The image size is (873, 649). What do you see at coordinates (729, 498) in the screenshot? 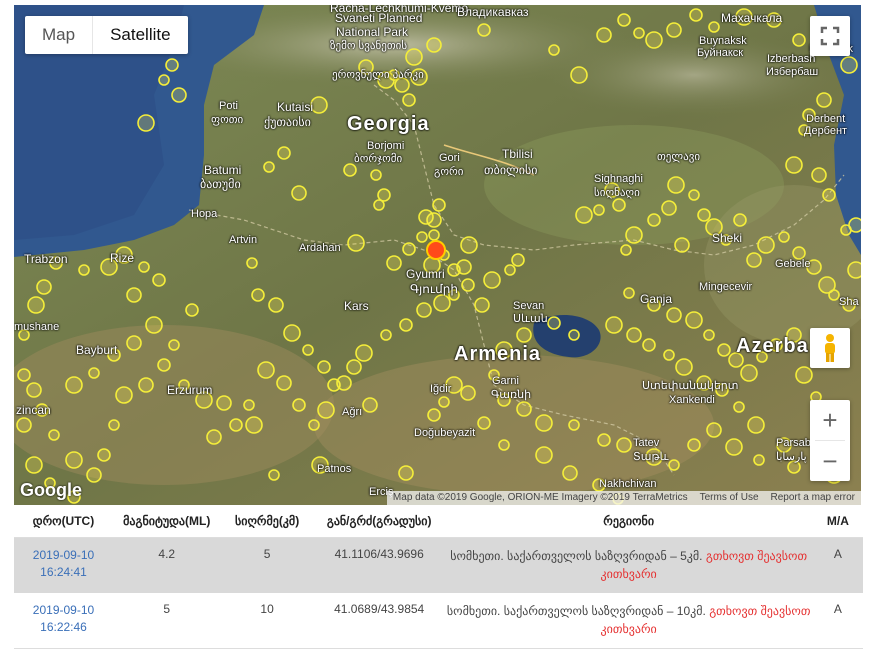
I see `terms-of-use-link: Terms of Use` at bounding box center [729, 498].